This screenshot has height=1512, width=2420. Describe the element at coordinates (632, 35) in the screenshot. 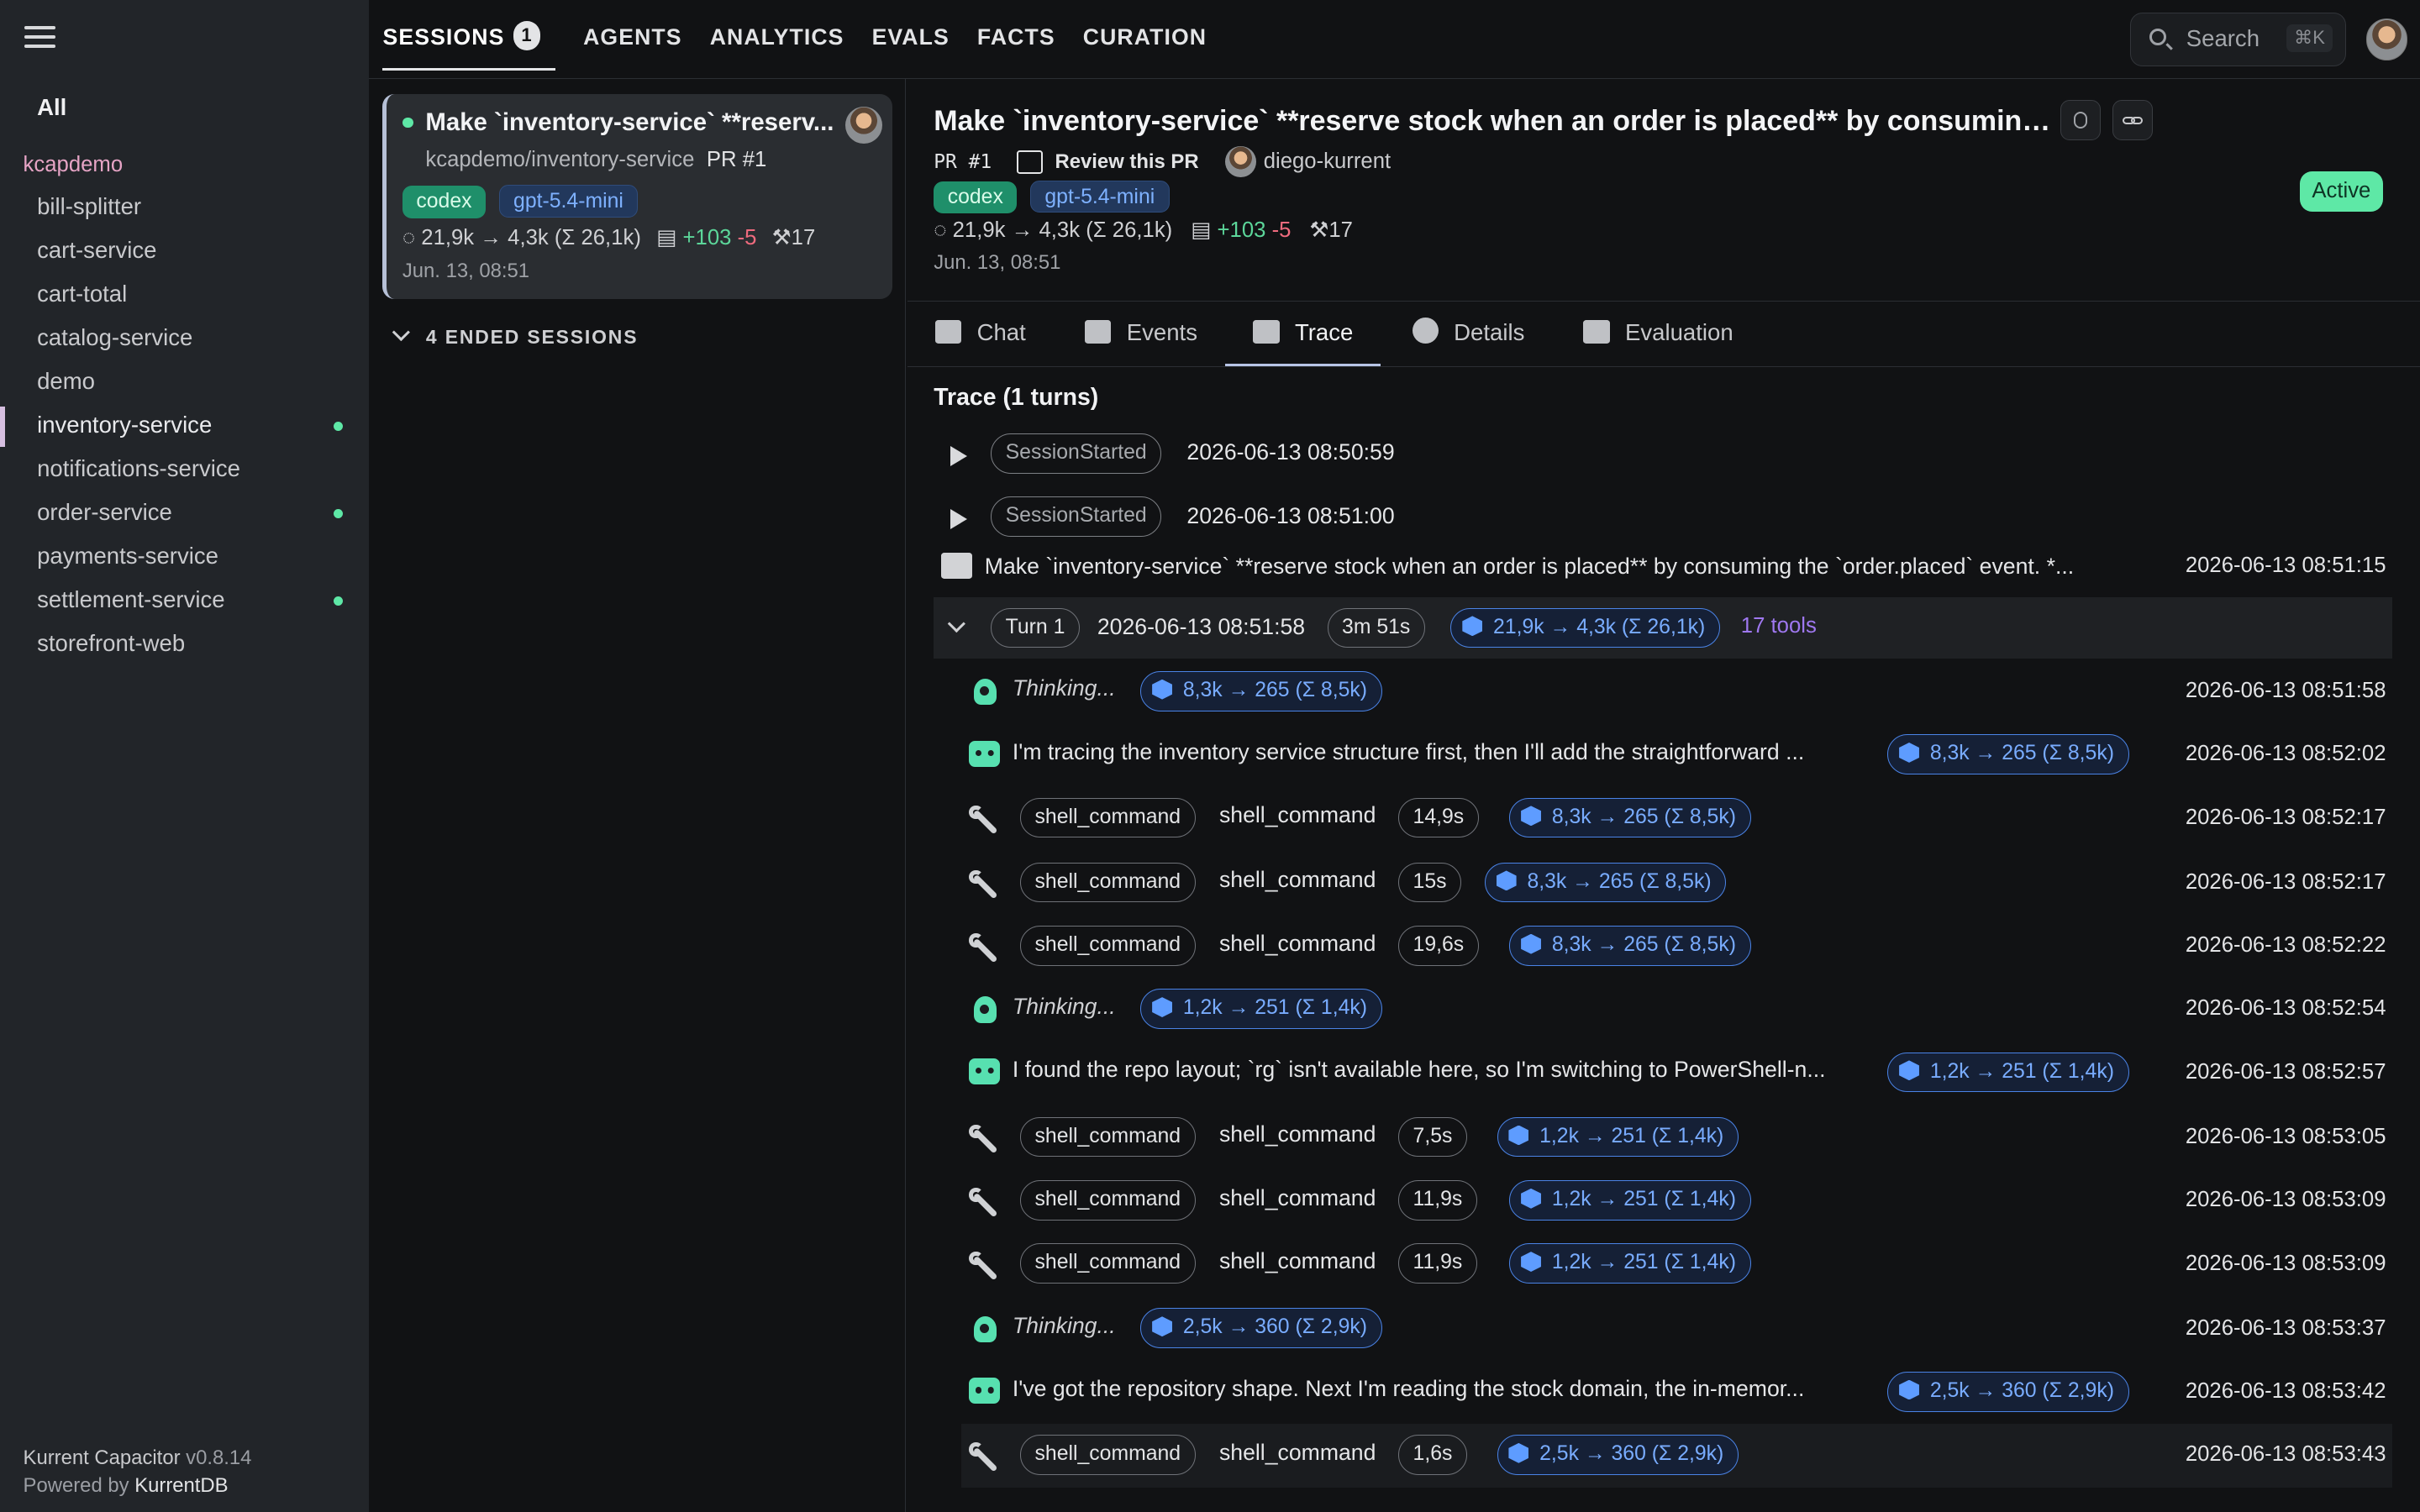

I see `nav-agents: AGENTS` at that location.